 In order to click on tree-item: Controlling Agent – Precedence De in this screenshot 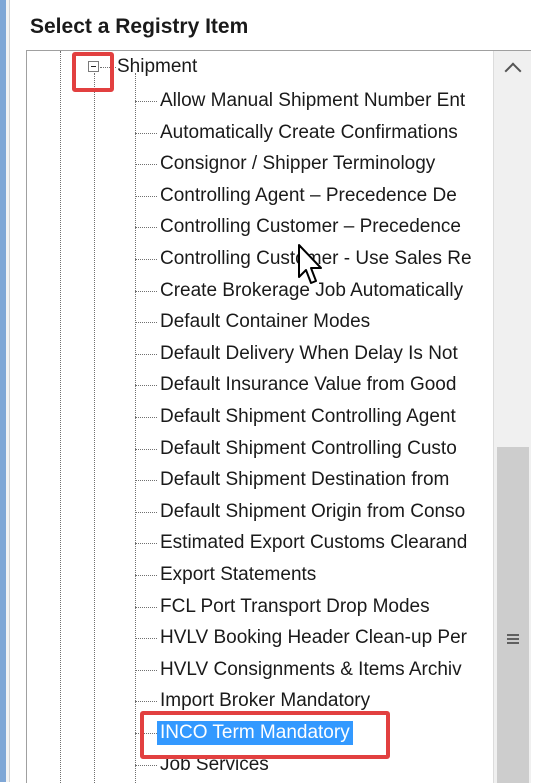, I will do `click(312, 196)`.